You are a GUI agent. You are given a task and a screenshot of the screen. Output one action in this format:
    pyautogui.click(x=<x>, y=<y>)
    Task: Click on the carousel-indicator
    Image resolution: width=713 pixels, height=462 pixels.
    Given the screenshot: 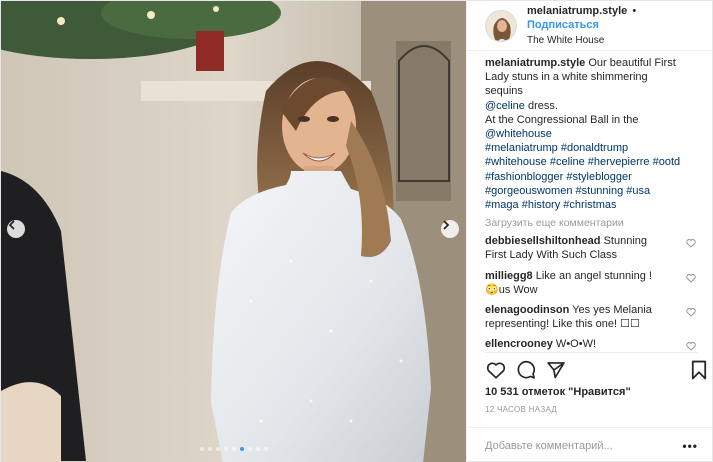 What is the action you would take?
    pyautogui.click(x=233, y=449)
    